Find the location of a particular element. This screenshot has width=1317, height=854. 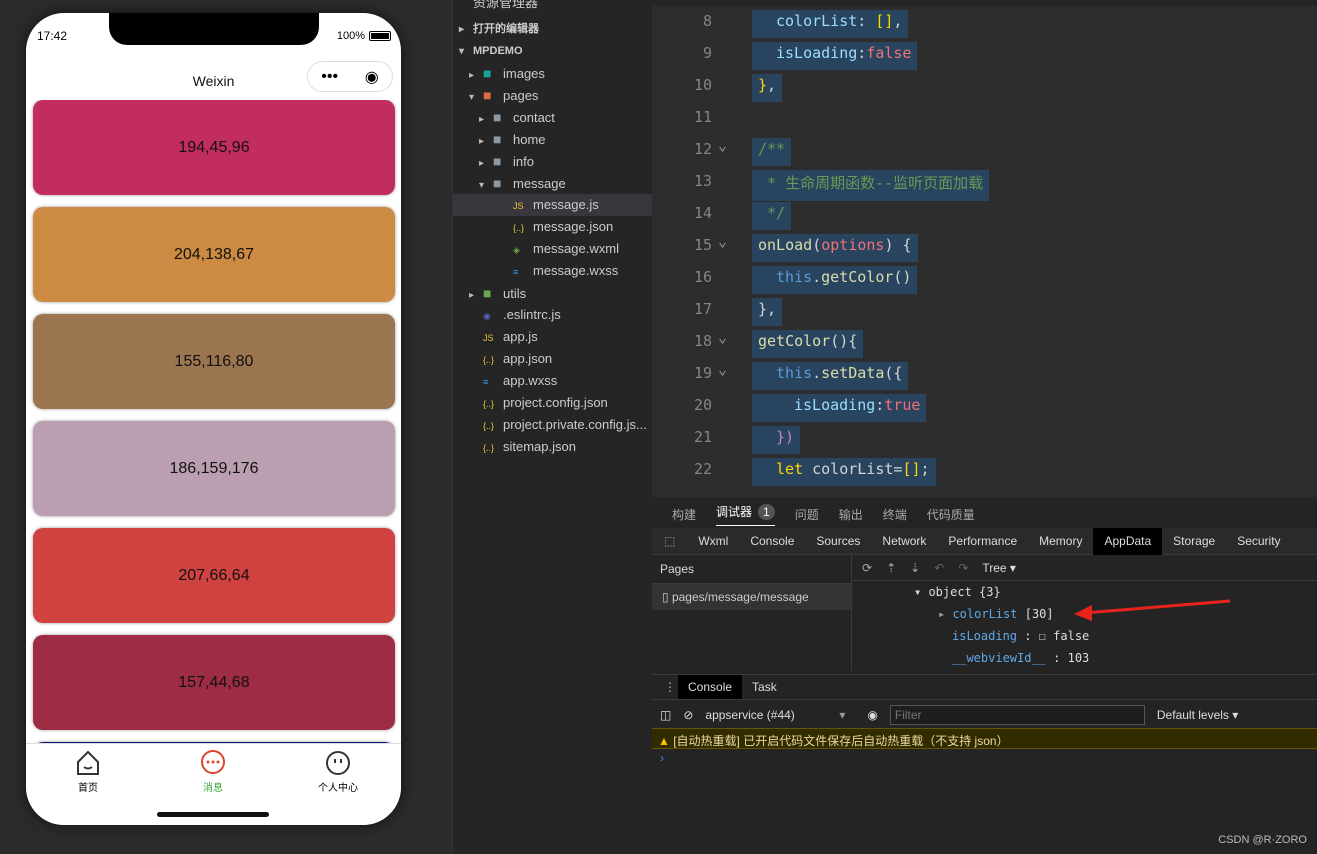

console-prompt: › is located at coordinates (662, 758).